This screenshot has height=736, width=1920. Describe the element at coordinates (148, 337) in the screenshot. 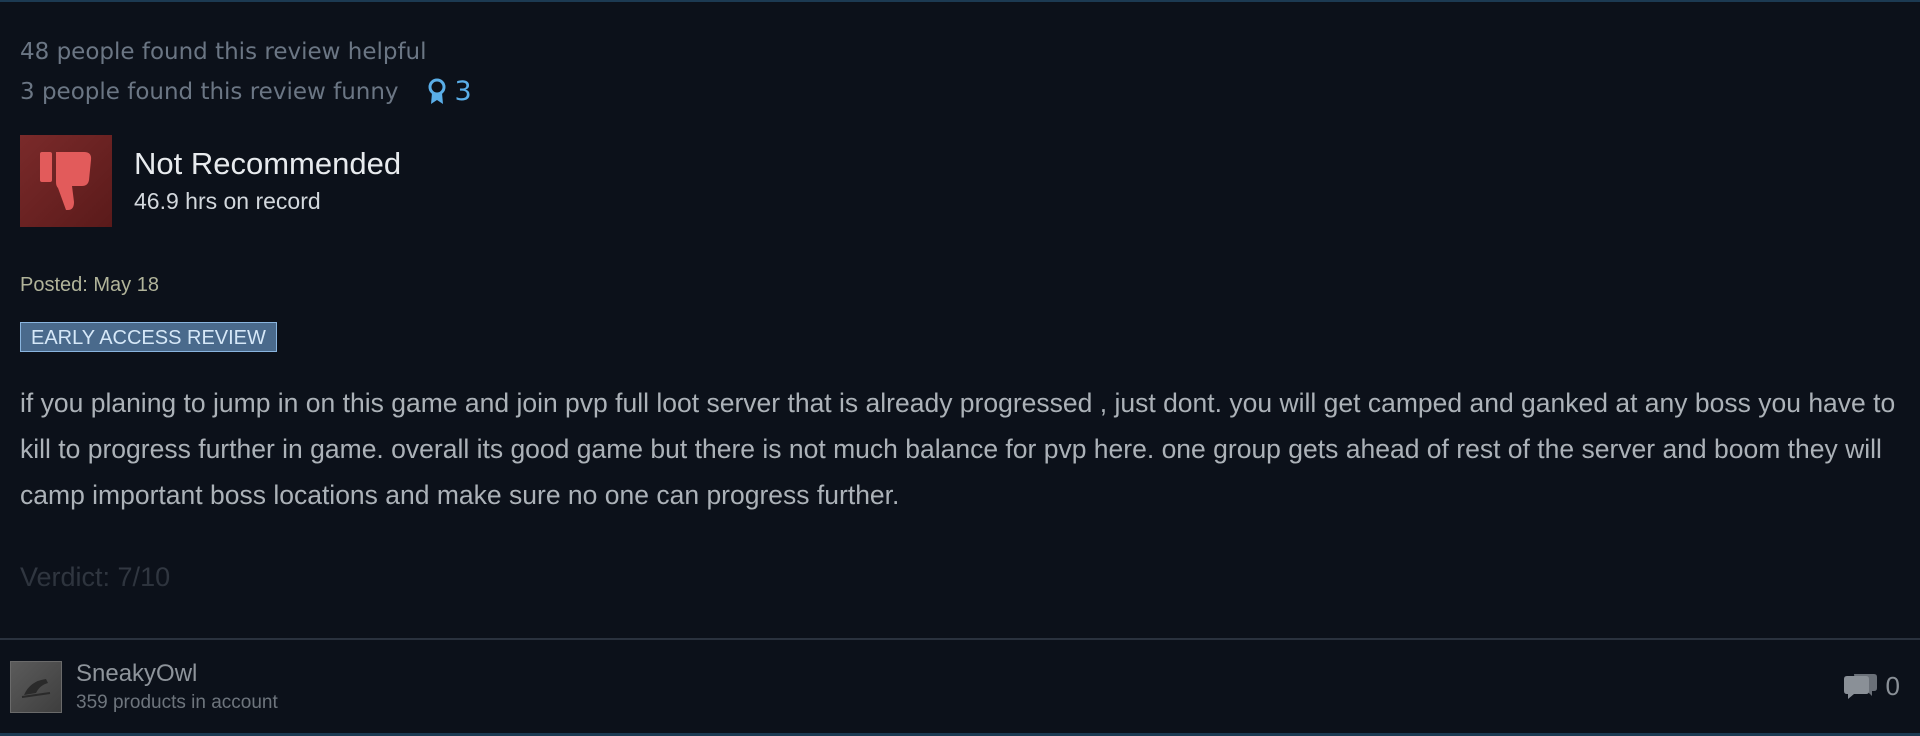

I see `early-access-badge: EARLY ACCESS REVIEW` at that location.